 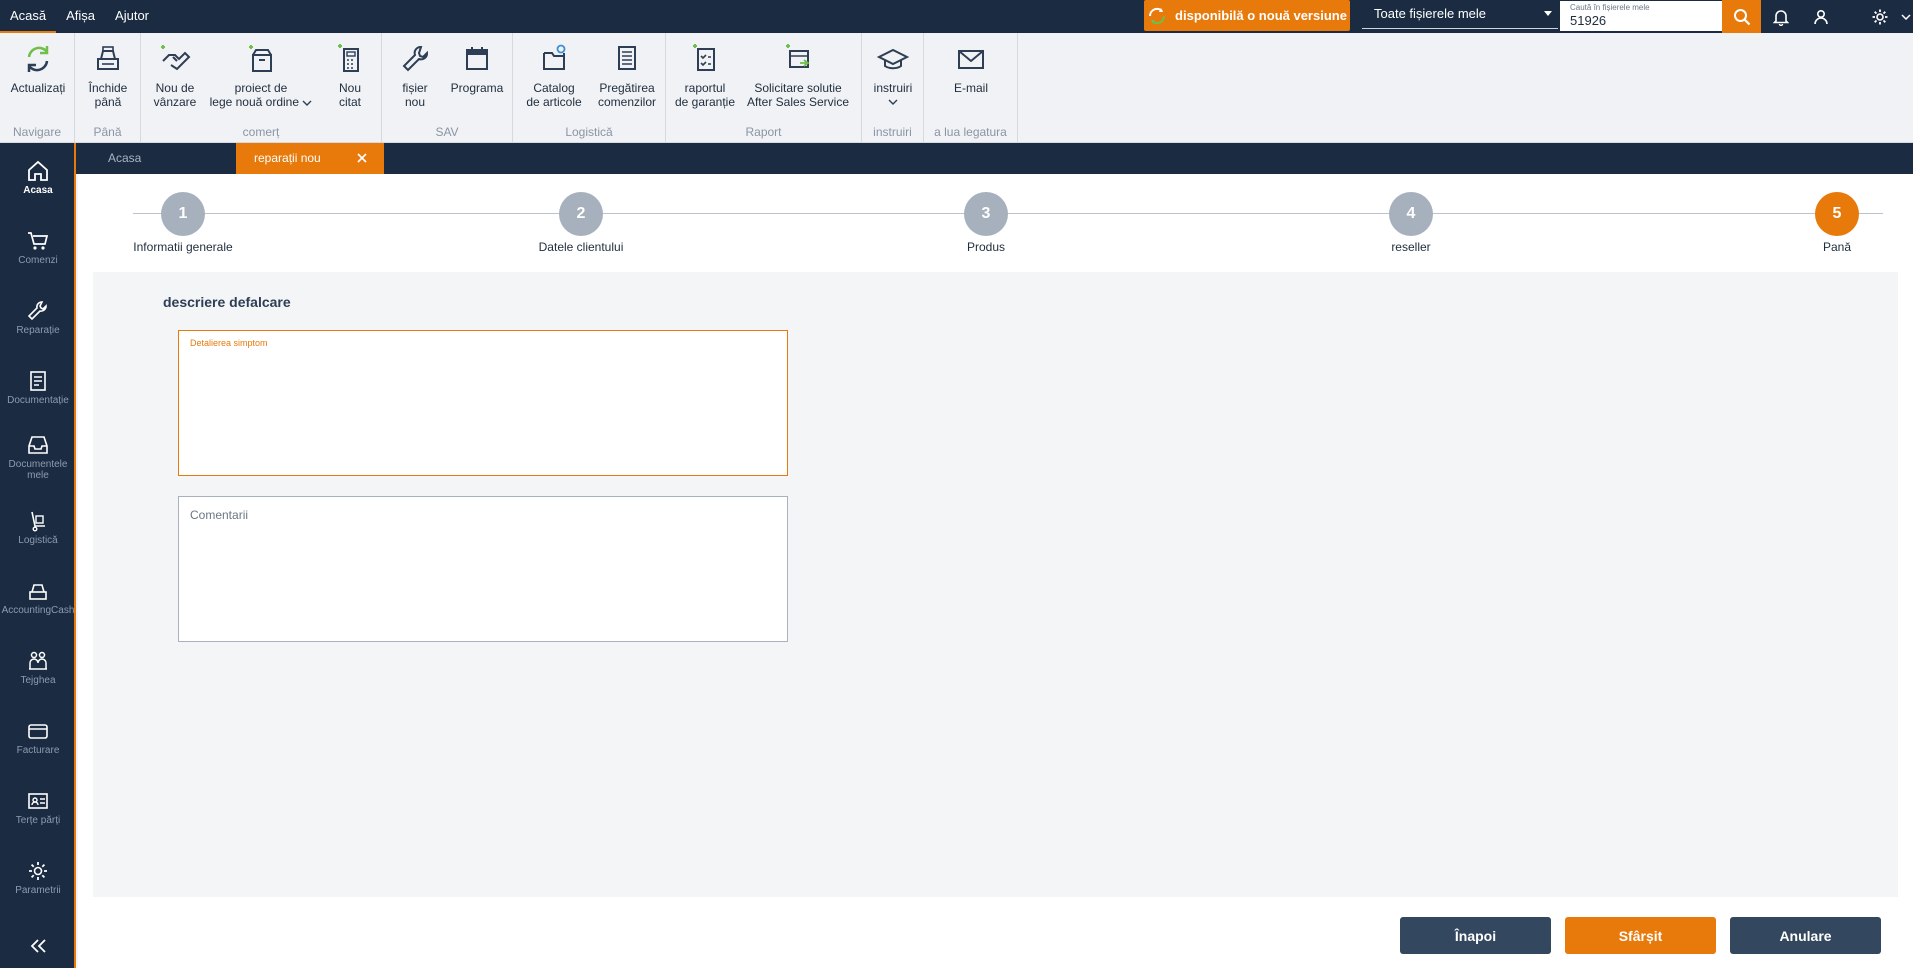 I want to click on document-tabs: Acasa reparații nou, so click(x=994, y=158).